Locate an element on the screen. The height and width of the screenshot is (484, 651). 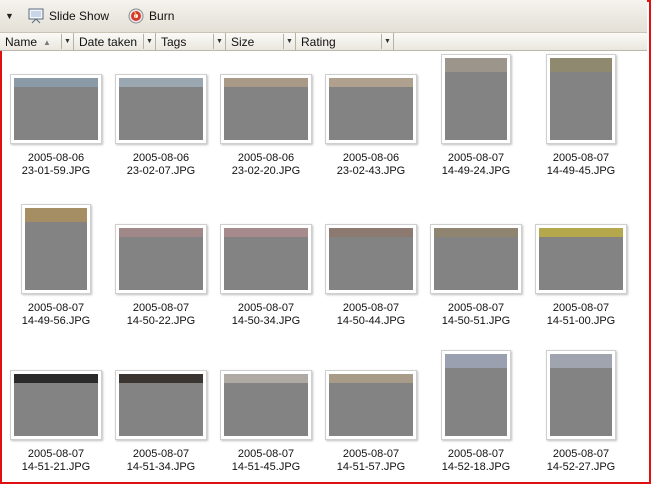
file-name-line2: 23-01-59.JPG is located at coordinates (56, 171).